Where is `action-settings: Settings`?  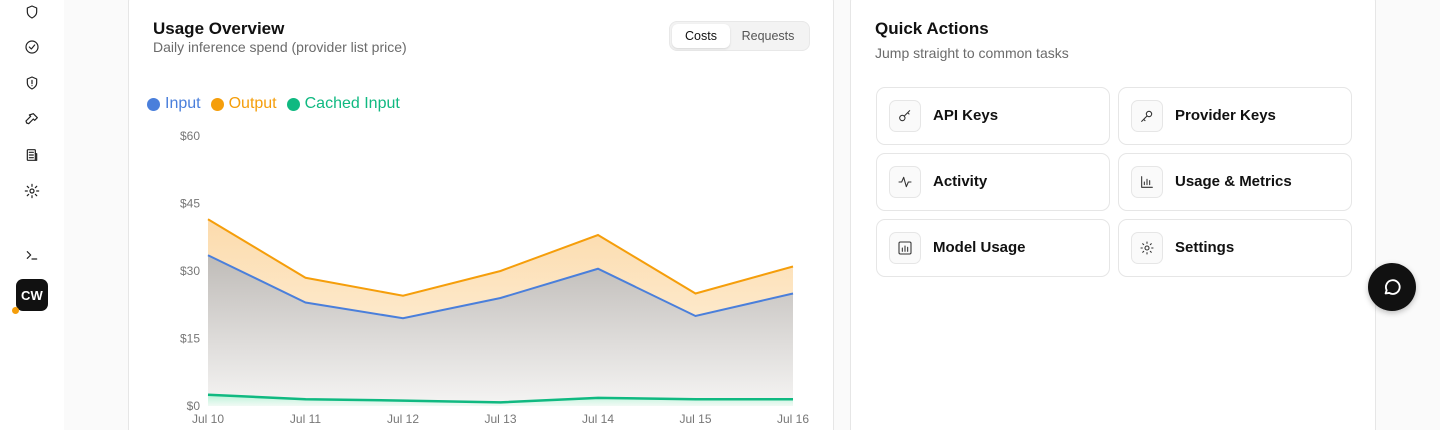 action-settings: Settings is located at coordinates (1235, 248).